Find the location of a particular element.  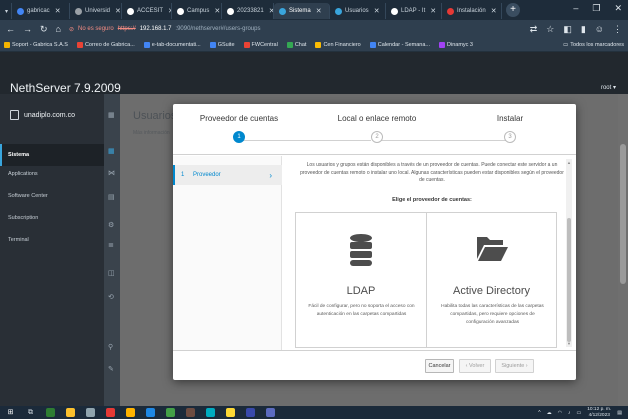

chat-app-icon is located at coordinates (50, 412).